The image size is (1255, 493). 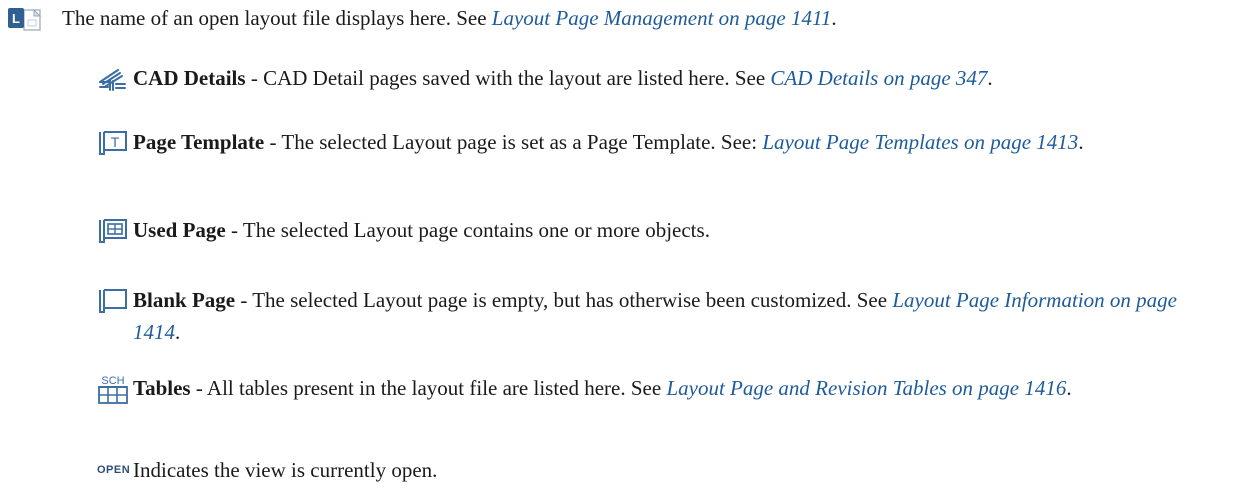 I want to click on used-page-icon, so click(x=113, y=235).